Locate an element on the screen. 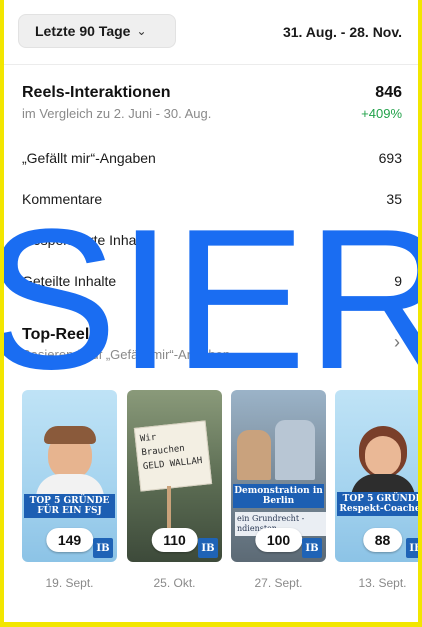  chevron-down-icon: ⌄ is located at coordinates (141, 31).